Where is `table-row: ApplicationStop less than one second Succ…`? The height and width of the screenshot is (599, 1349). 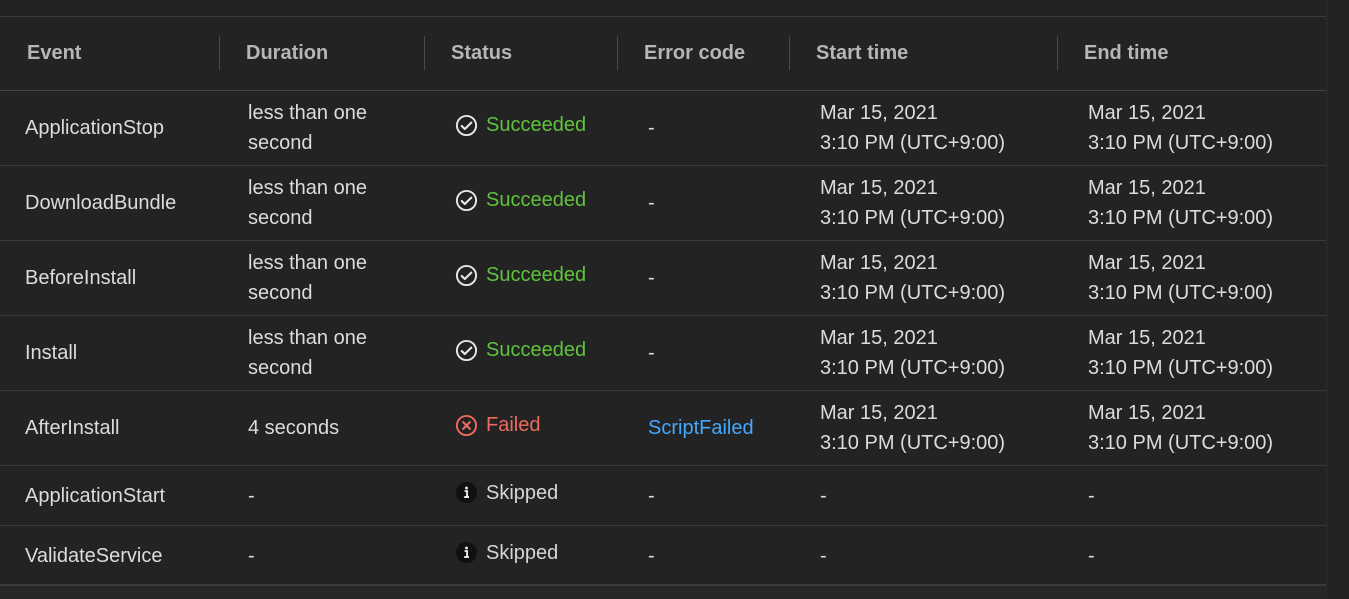
table-row: ApplicationStop less than one second Succ… is located at coordinates (663, 128).